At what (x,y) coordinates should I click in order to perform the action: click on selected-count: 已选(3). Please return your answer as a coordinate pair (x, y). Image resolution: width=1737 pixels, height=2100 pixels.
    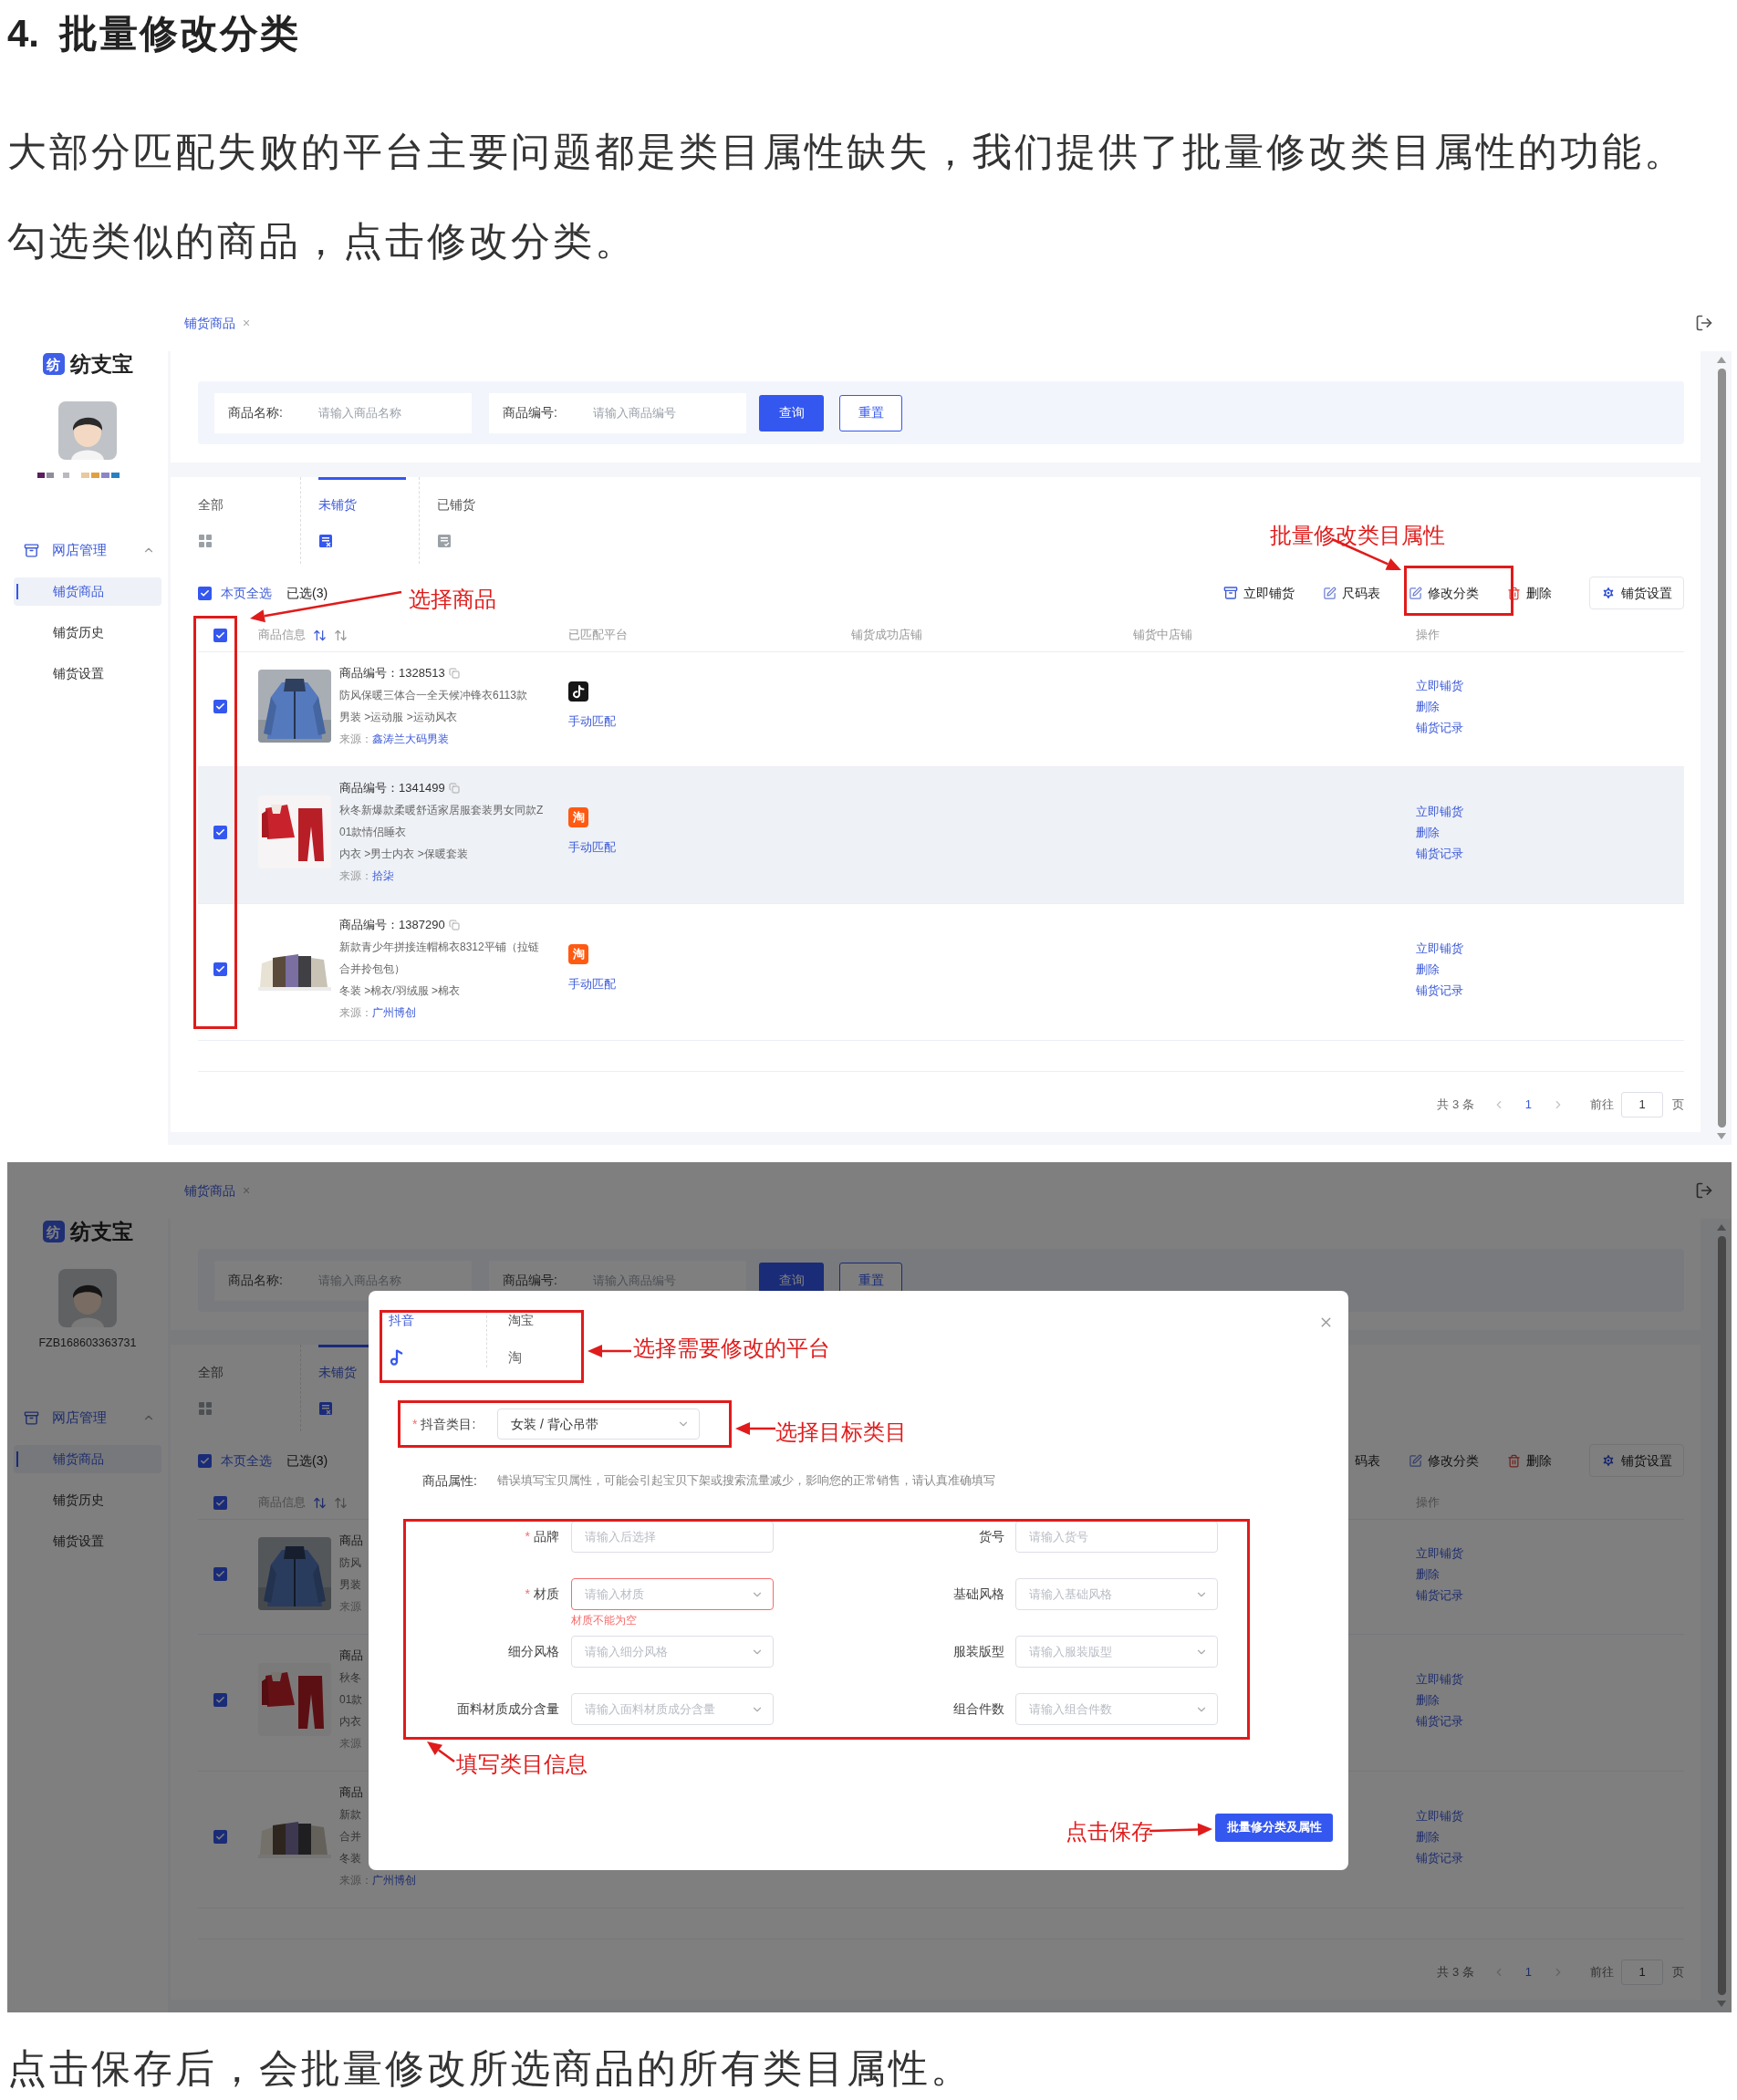
    Looking at the image, I should click on (307, 593).